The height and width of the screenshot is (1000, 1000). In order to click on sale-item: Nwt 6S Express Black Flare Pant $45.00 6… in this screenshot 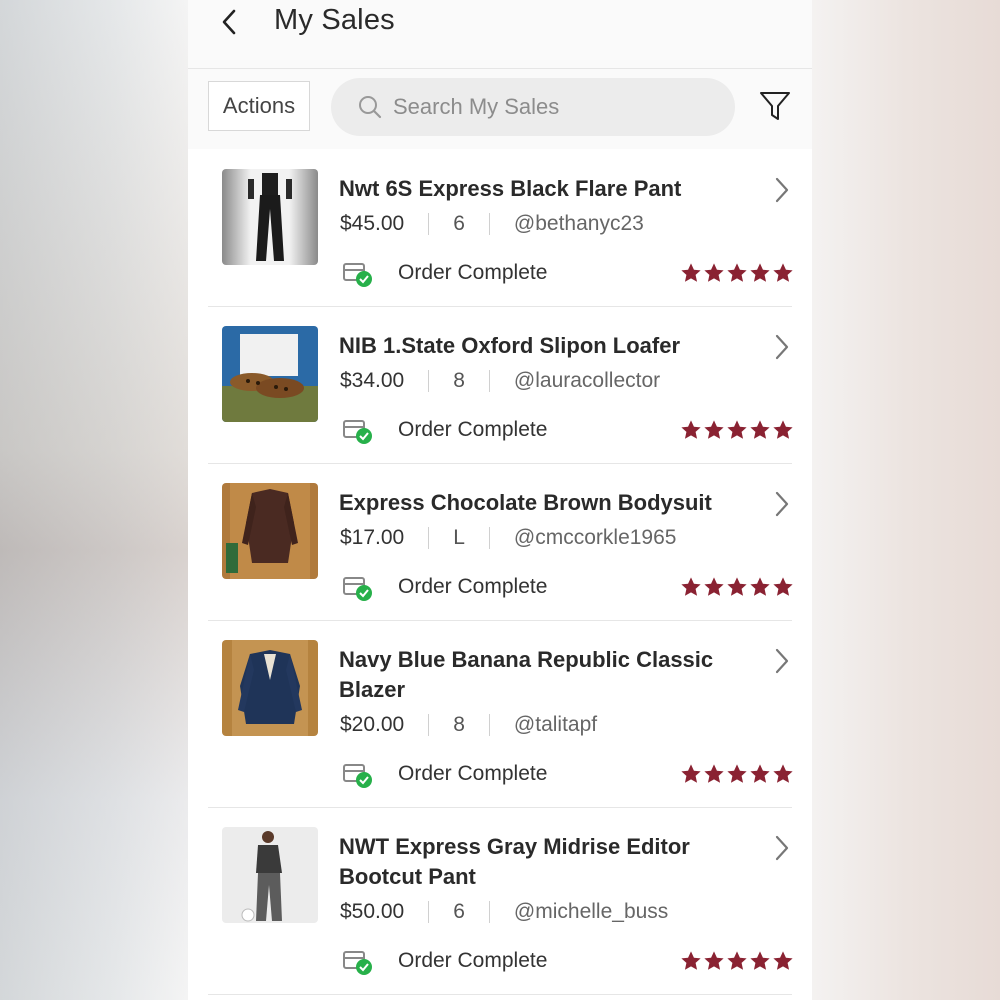, I will do `click(501, 228)`.